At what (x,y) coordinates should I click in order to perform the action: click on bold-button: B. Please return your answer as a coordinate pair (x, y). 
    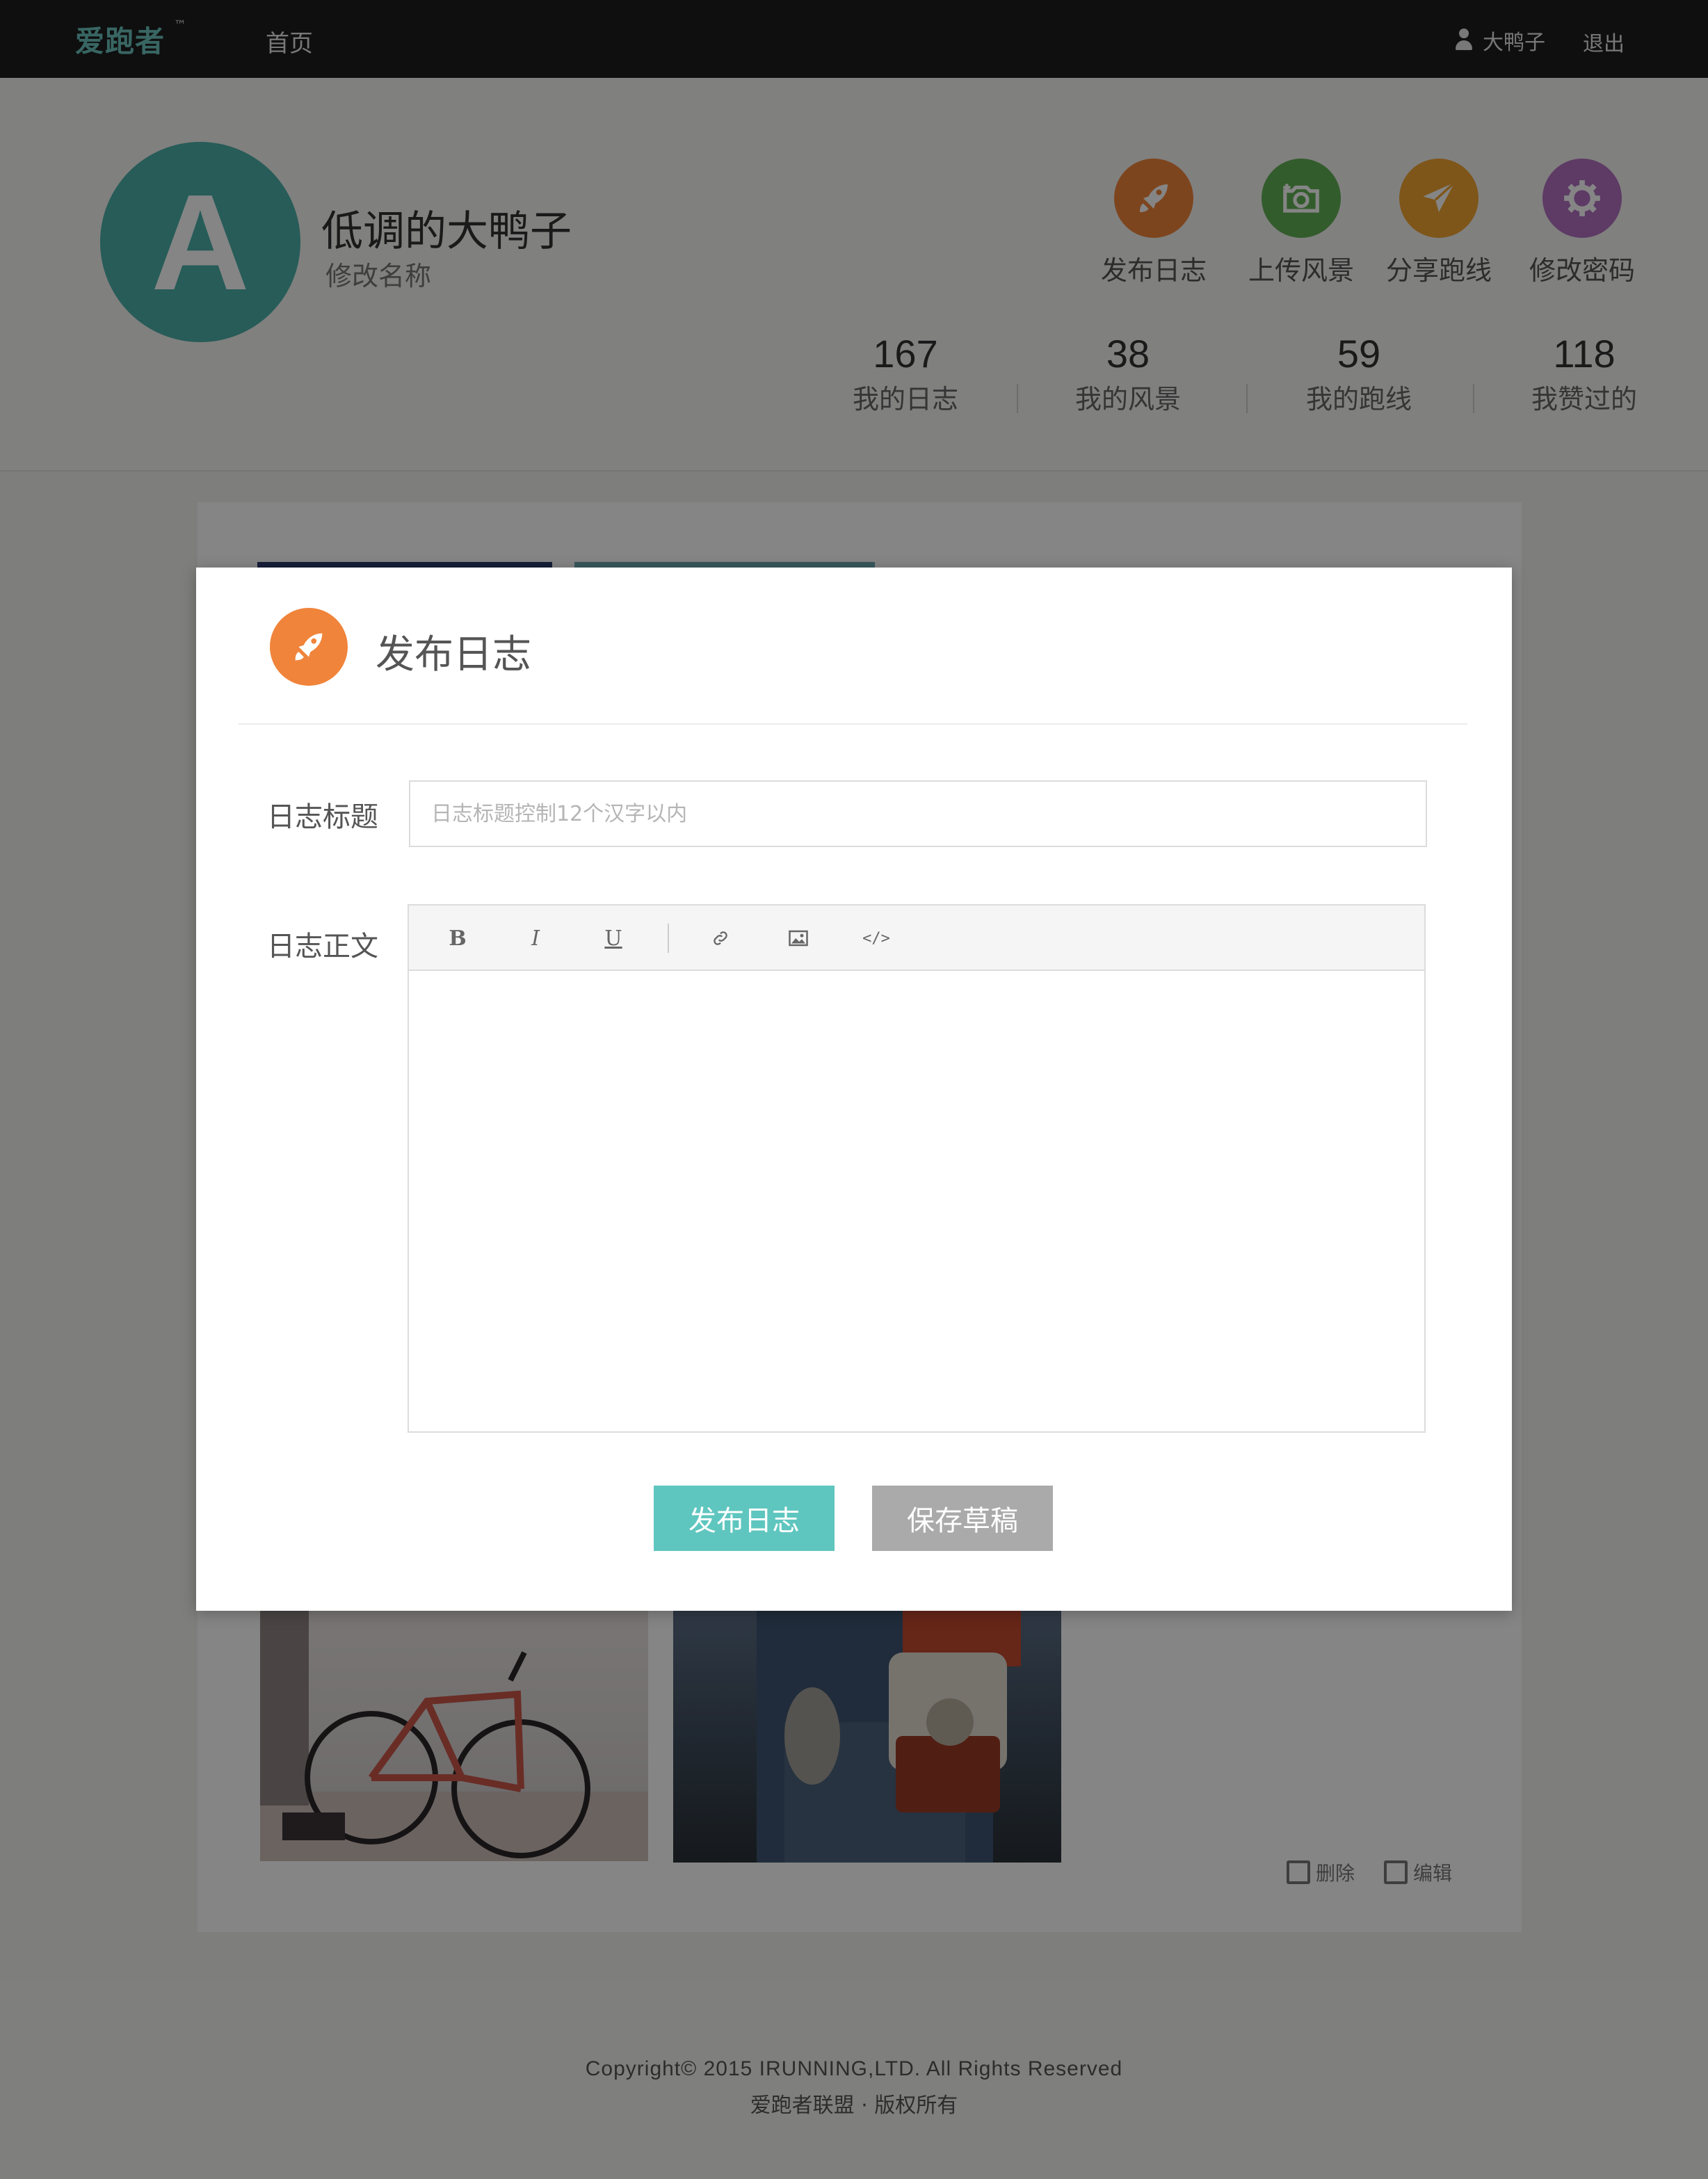
    Looking at the image, I should click on (457, 938).